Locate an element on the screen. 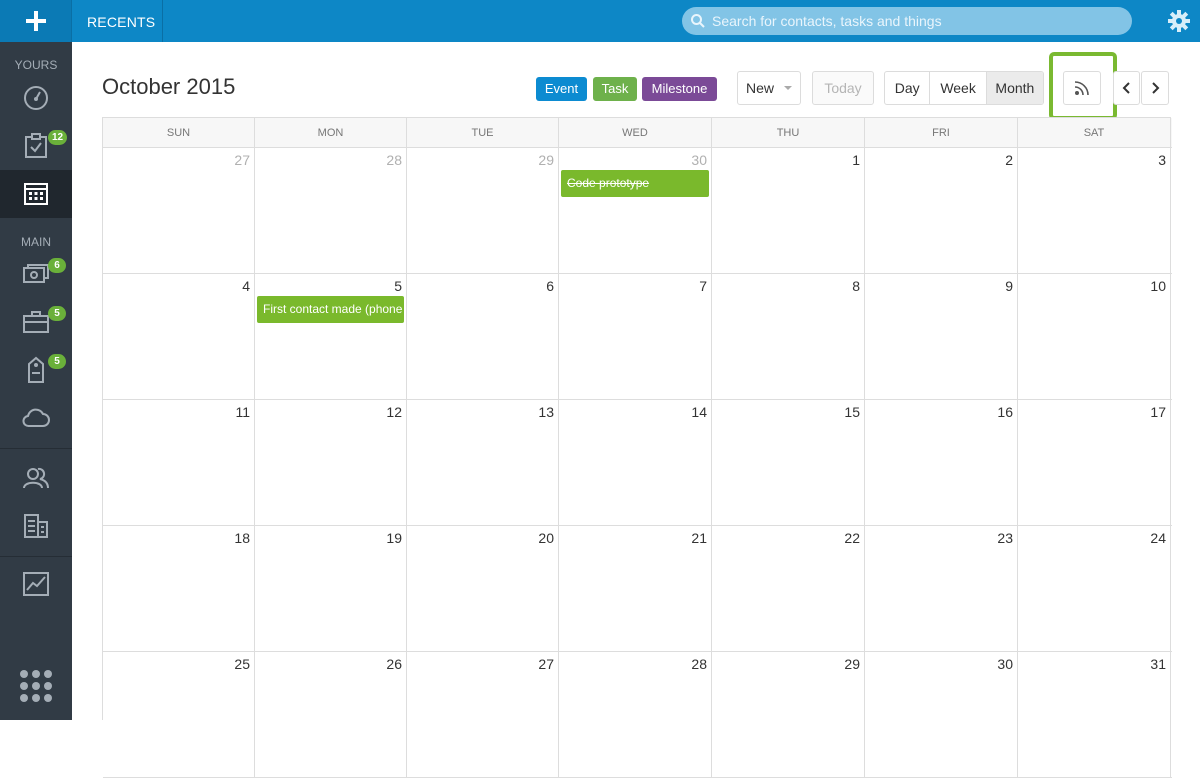 This screenshot has width=1200, height=778. day-number: 24 is located at coordinates (1158, 538).